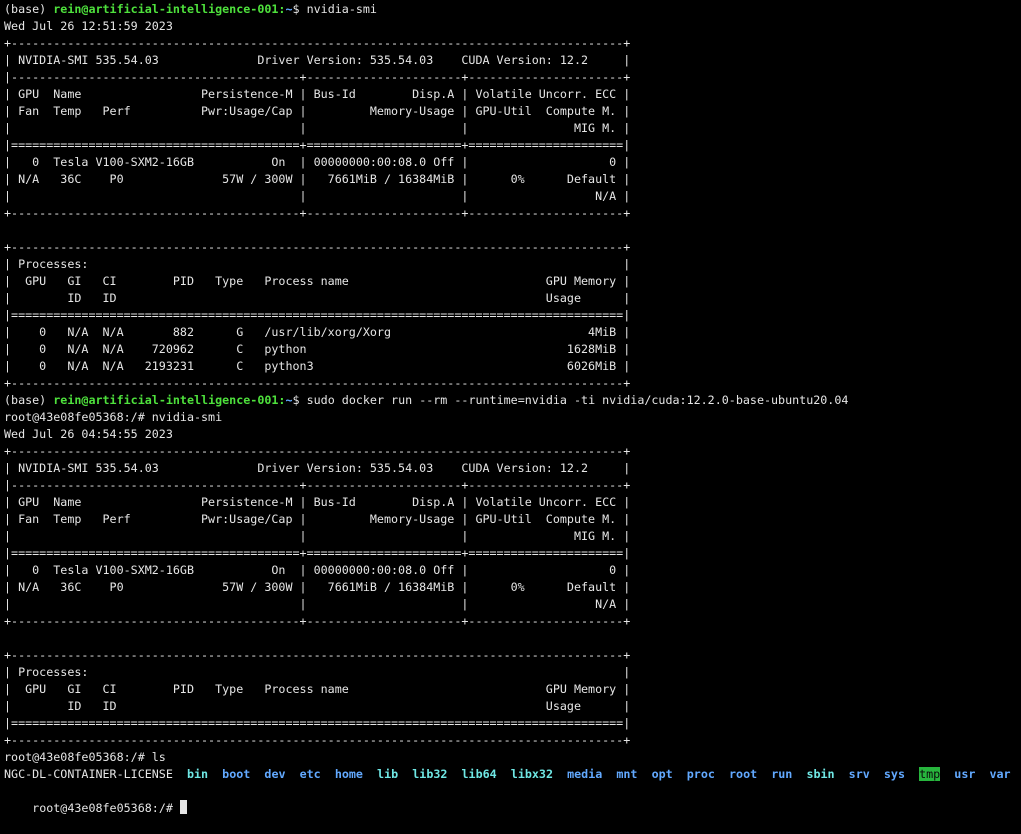 This screenshot has height=834, width=1021. I want to click on ls-entry: bin, so click(197, 774).